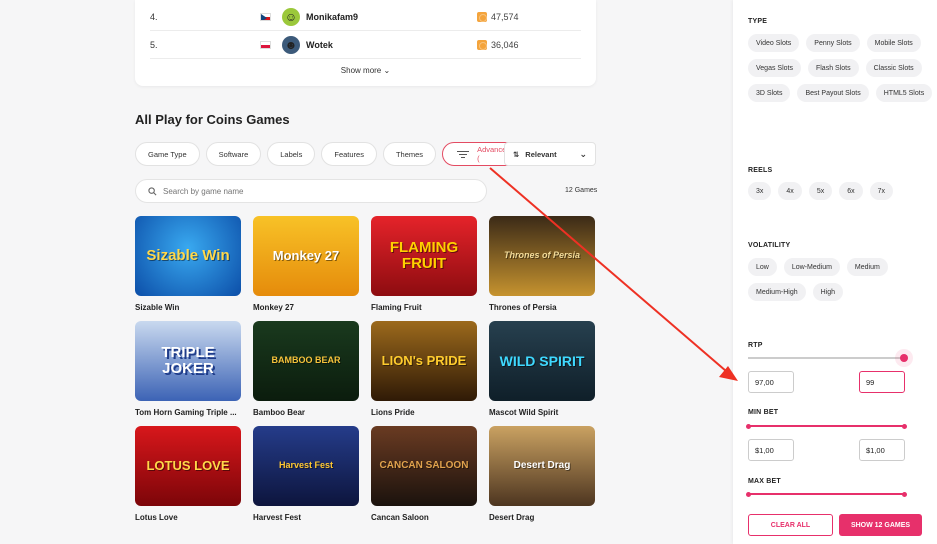 The height and width of the screenshot is (544, 937). I want to click on game-tile: Desert Drag Desert Drag, so click(542, 478).